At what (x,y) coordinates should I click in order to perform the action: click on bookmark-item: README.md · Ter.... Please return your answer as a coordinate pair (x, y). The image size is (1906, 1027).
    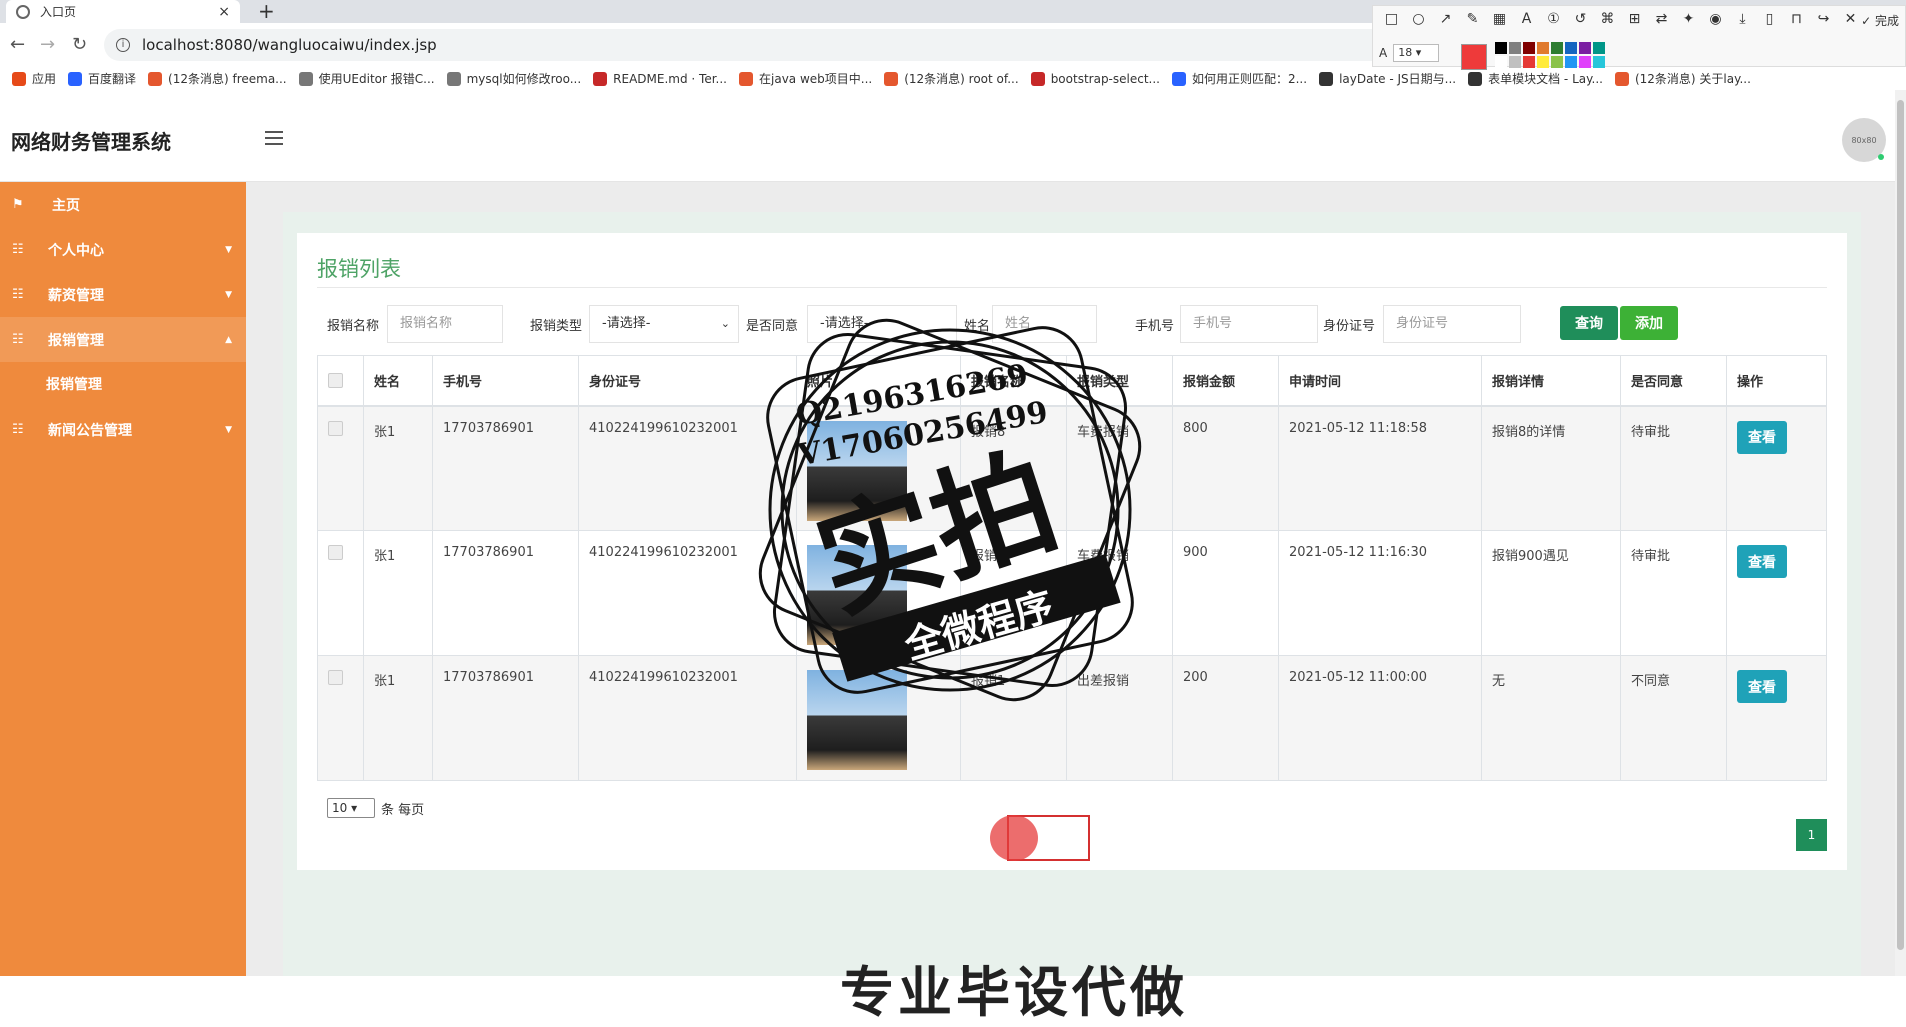
    Looking at the image, I should click on (660, 78).